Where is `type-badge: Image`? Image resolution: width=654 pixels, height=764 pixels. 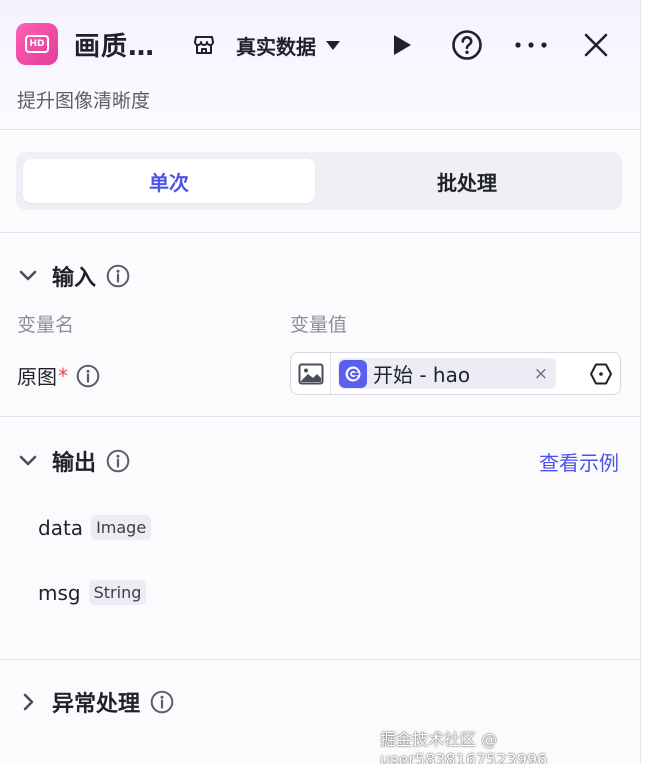 type-badge: Image is located at coordinates (121, 527).